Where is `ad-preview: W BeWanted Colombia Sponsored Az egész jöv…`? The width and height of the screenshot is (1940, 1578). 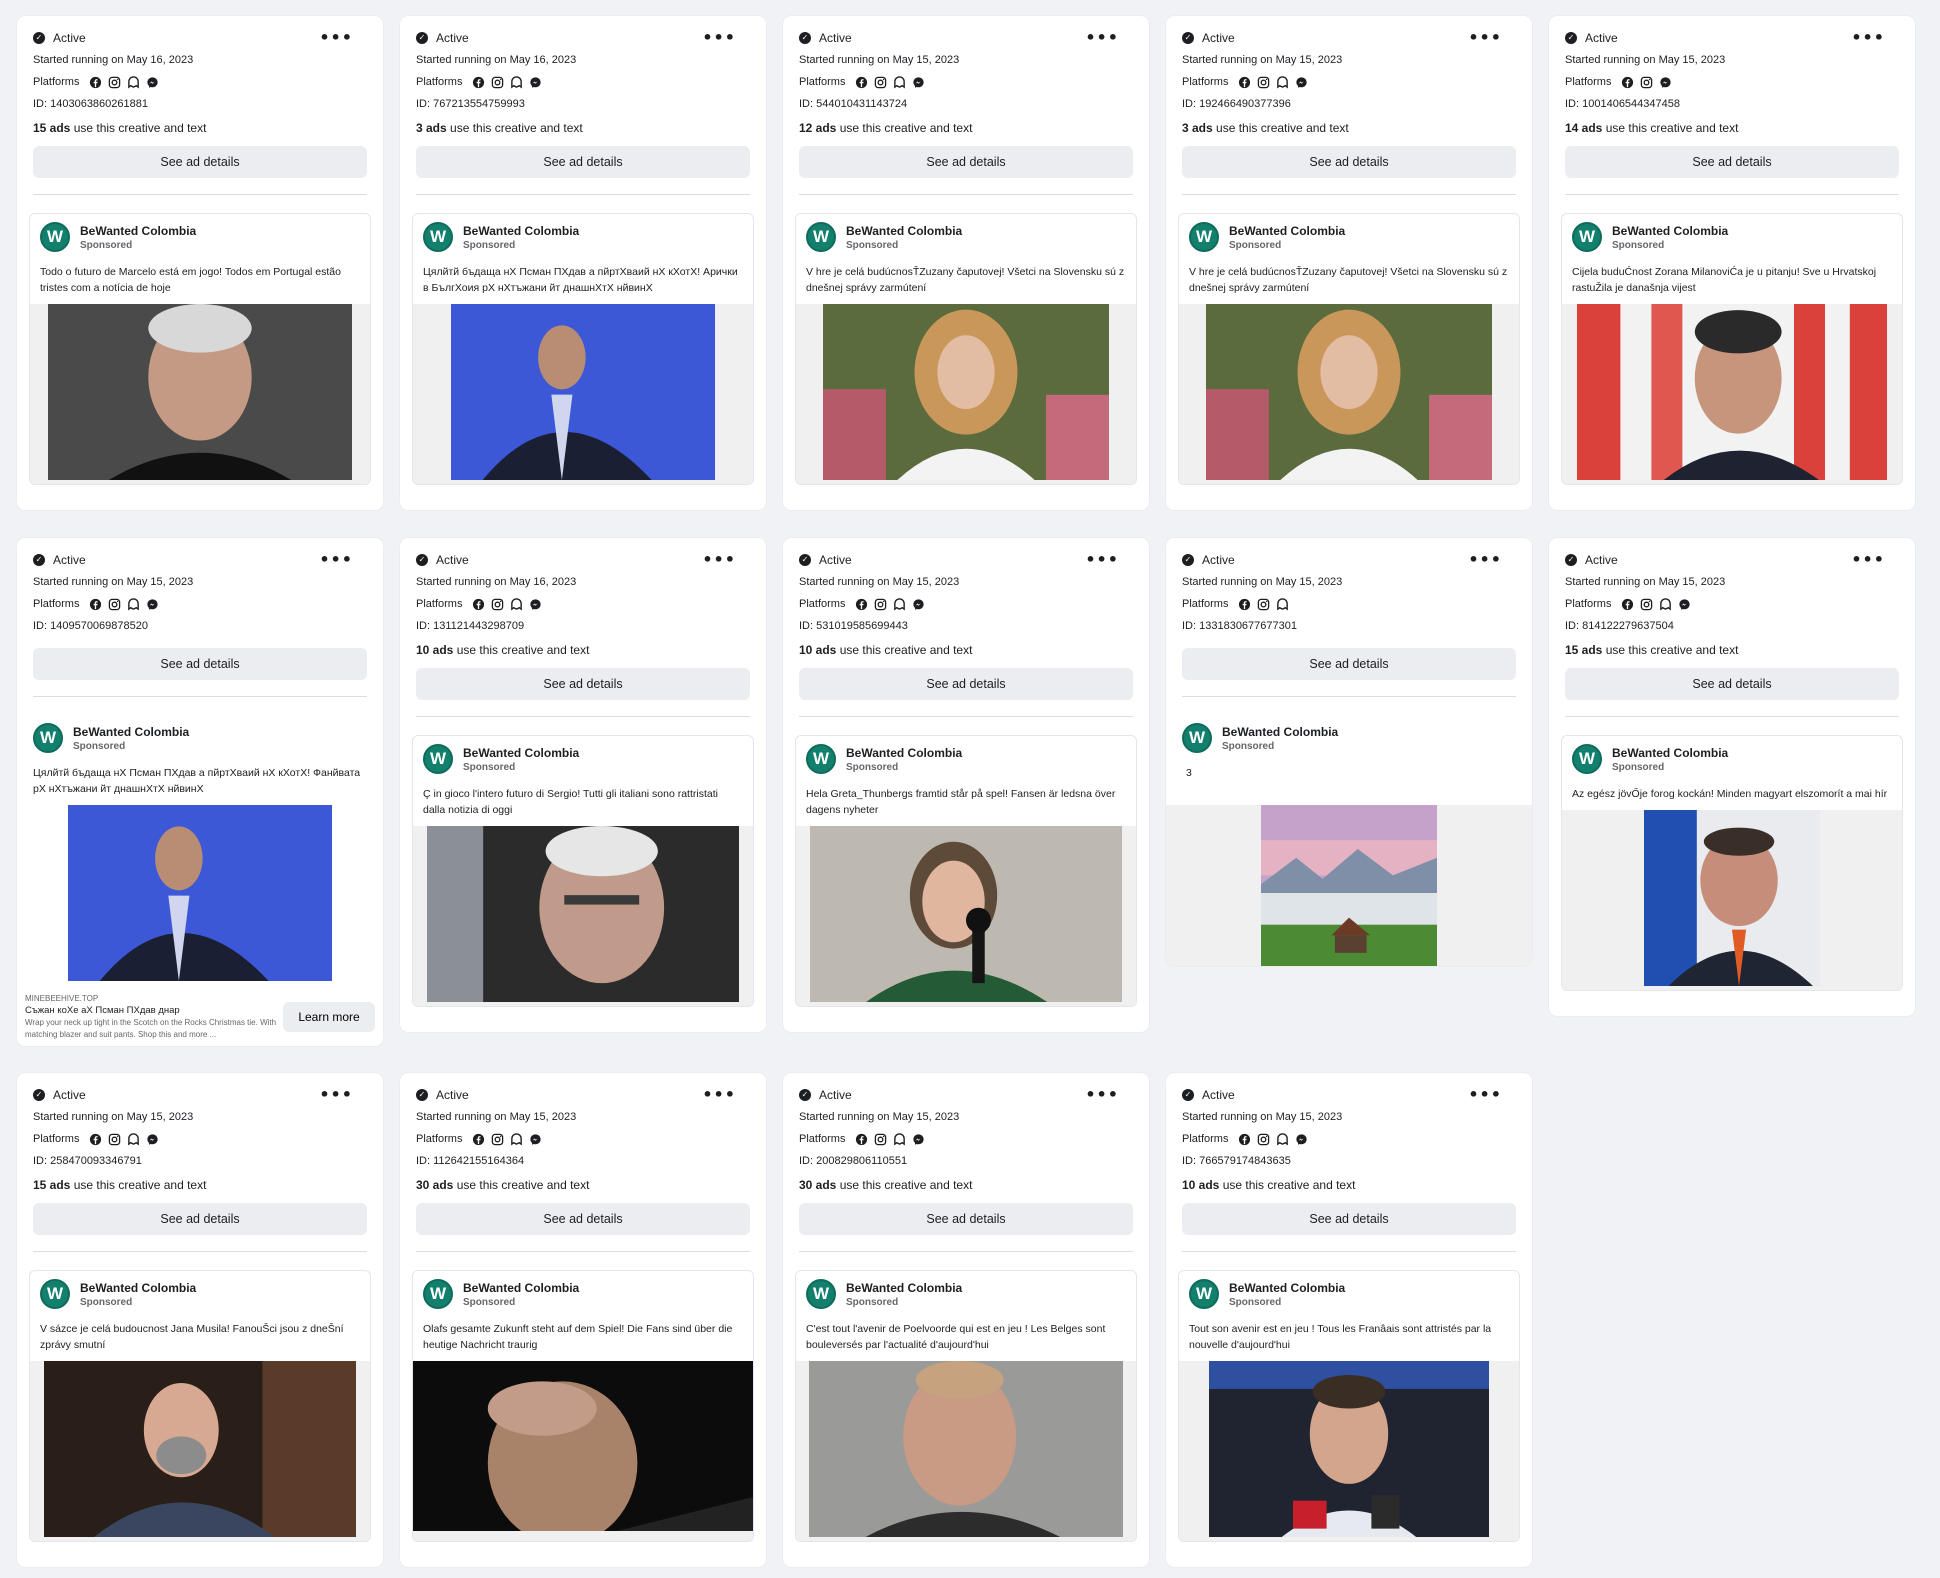 ad-preview: W BeWanted Colombia Sponsored Az egész jöv… is located at coordinates (1732, 863).